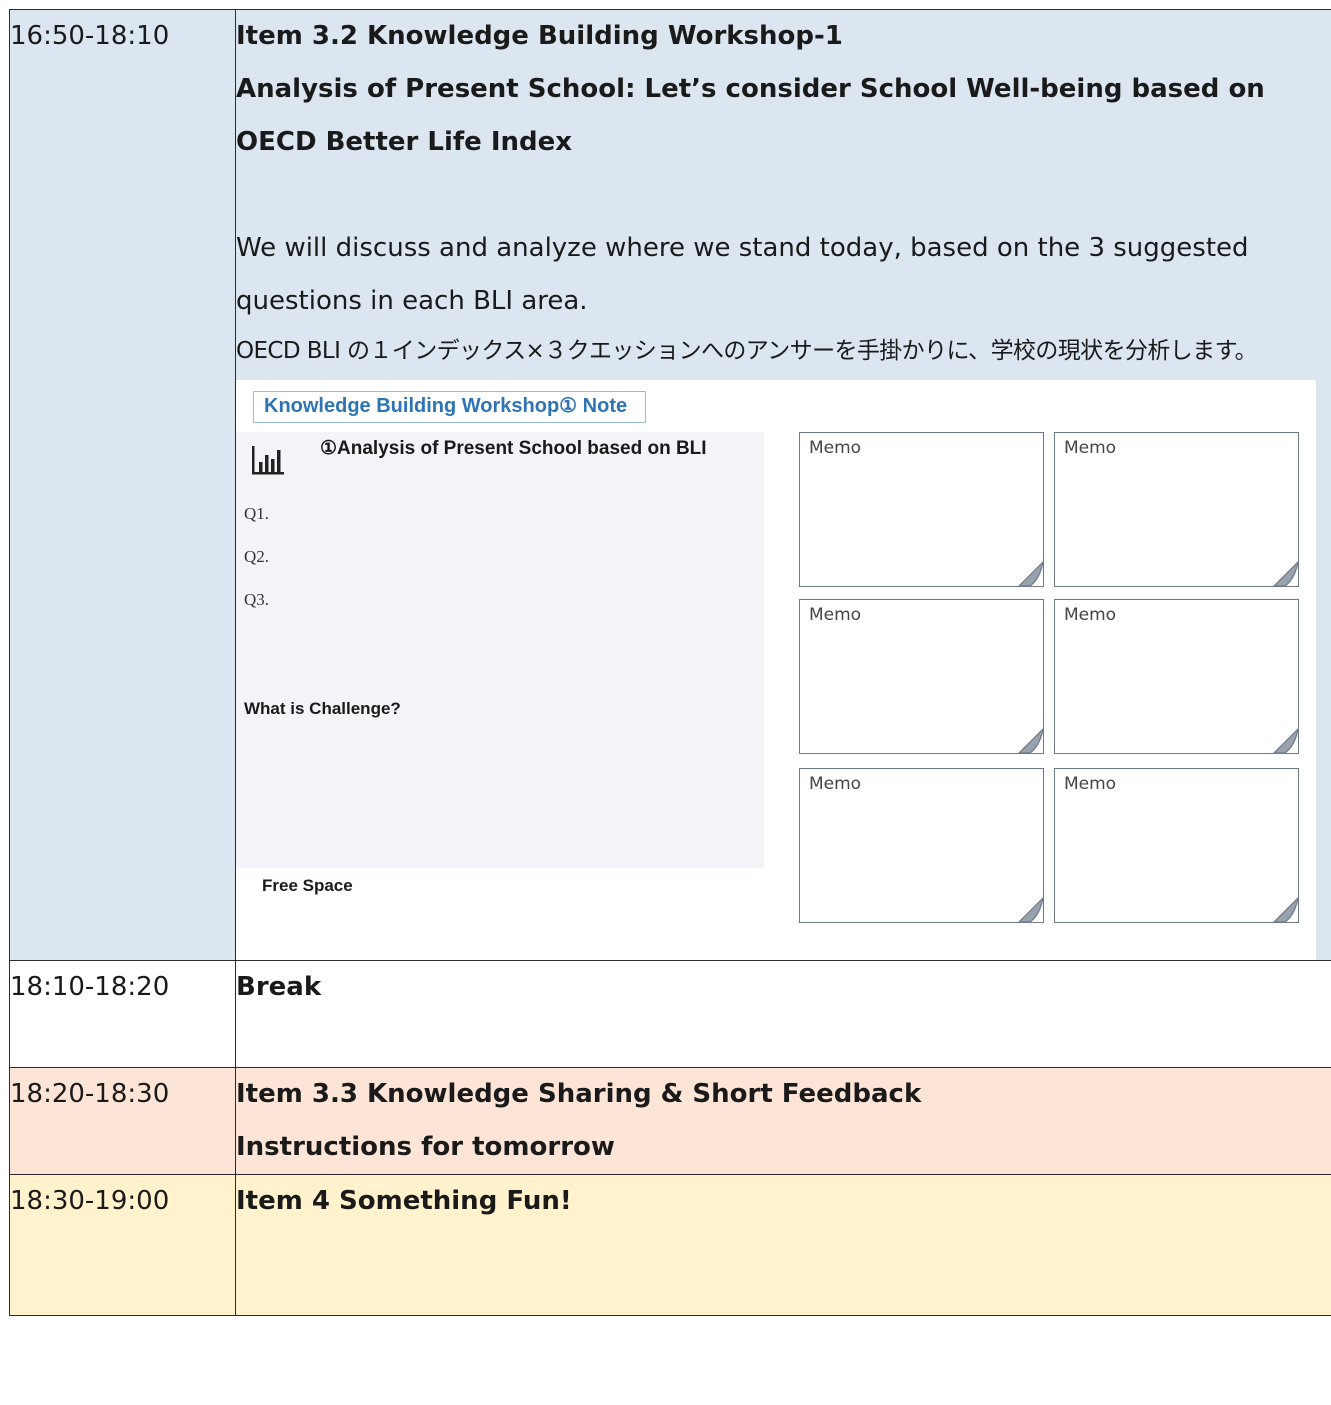 The width and height of the screenshot is (1331, 1405). What do you see at coordinates (513, 448) in the screenshot?
I see `analysis-title: ①Analysis of Present School based on BLI` at bounding box center [513, 448].